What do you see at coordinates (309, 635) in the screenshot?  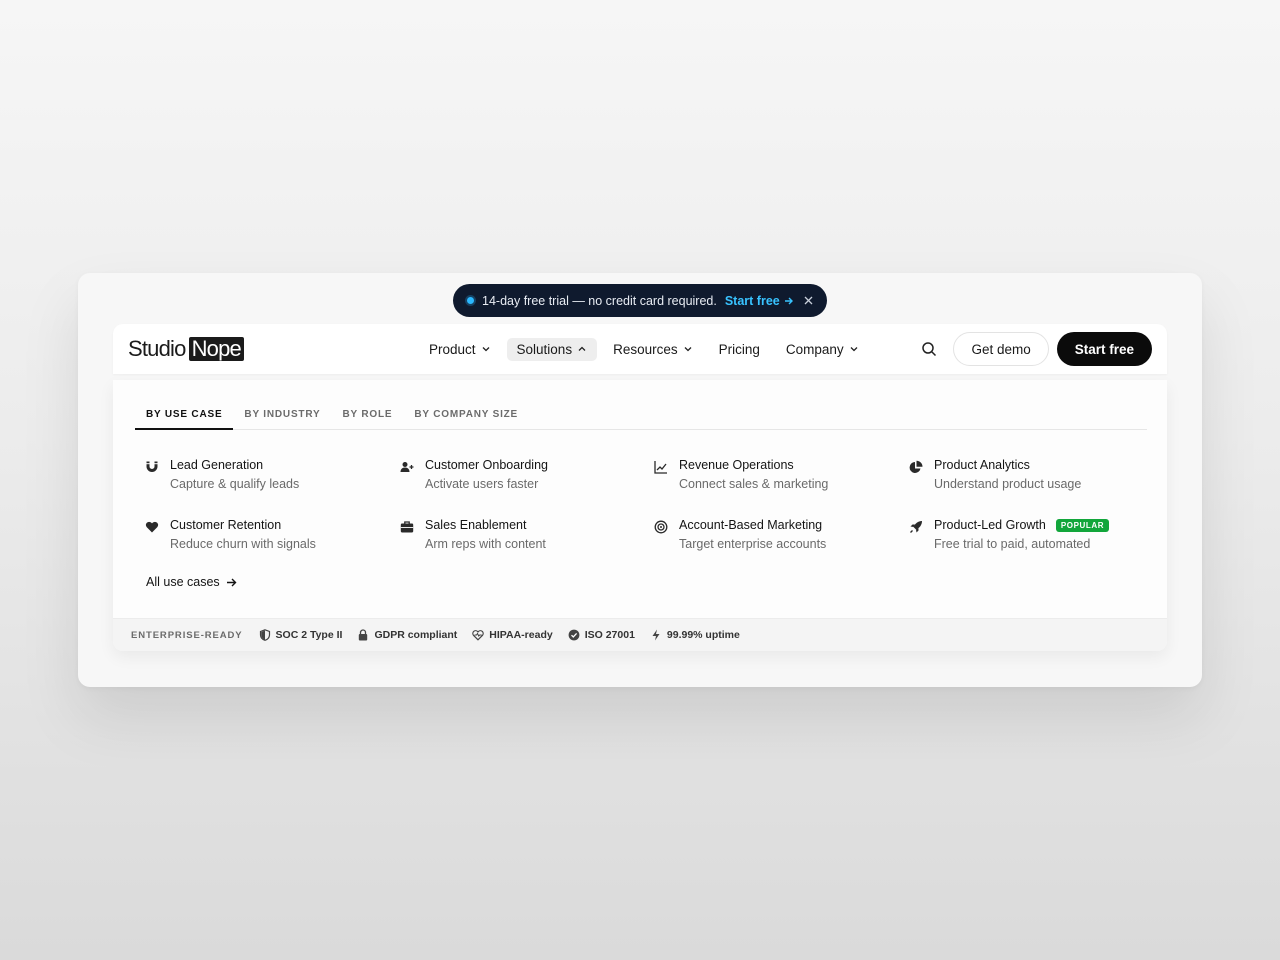 I see `cert-label: SOC 2 Type II` at bounding box center [309, 635].